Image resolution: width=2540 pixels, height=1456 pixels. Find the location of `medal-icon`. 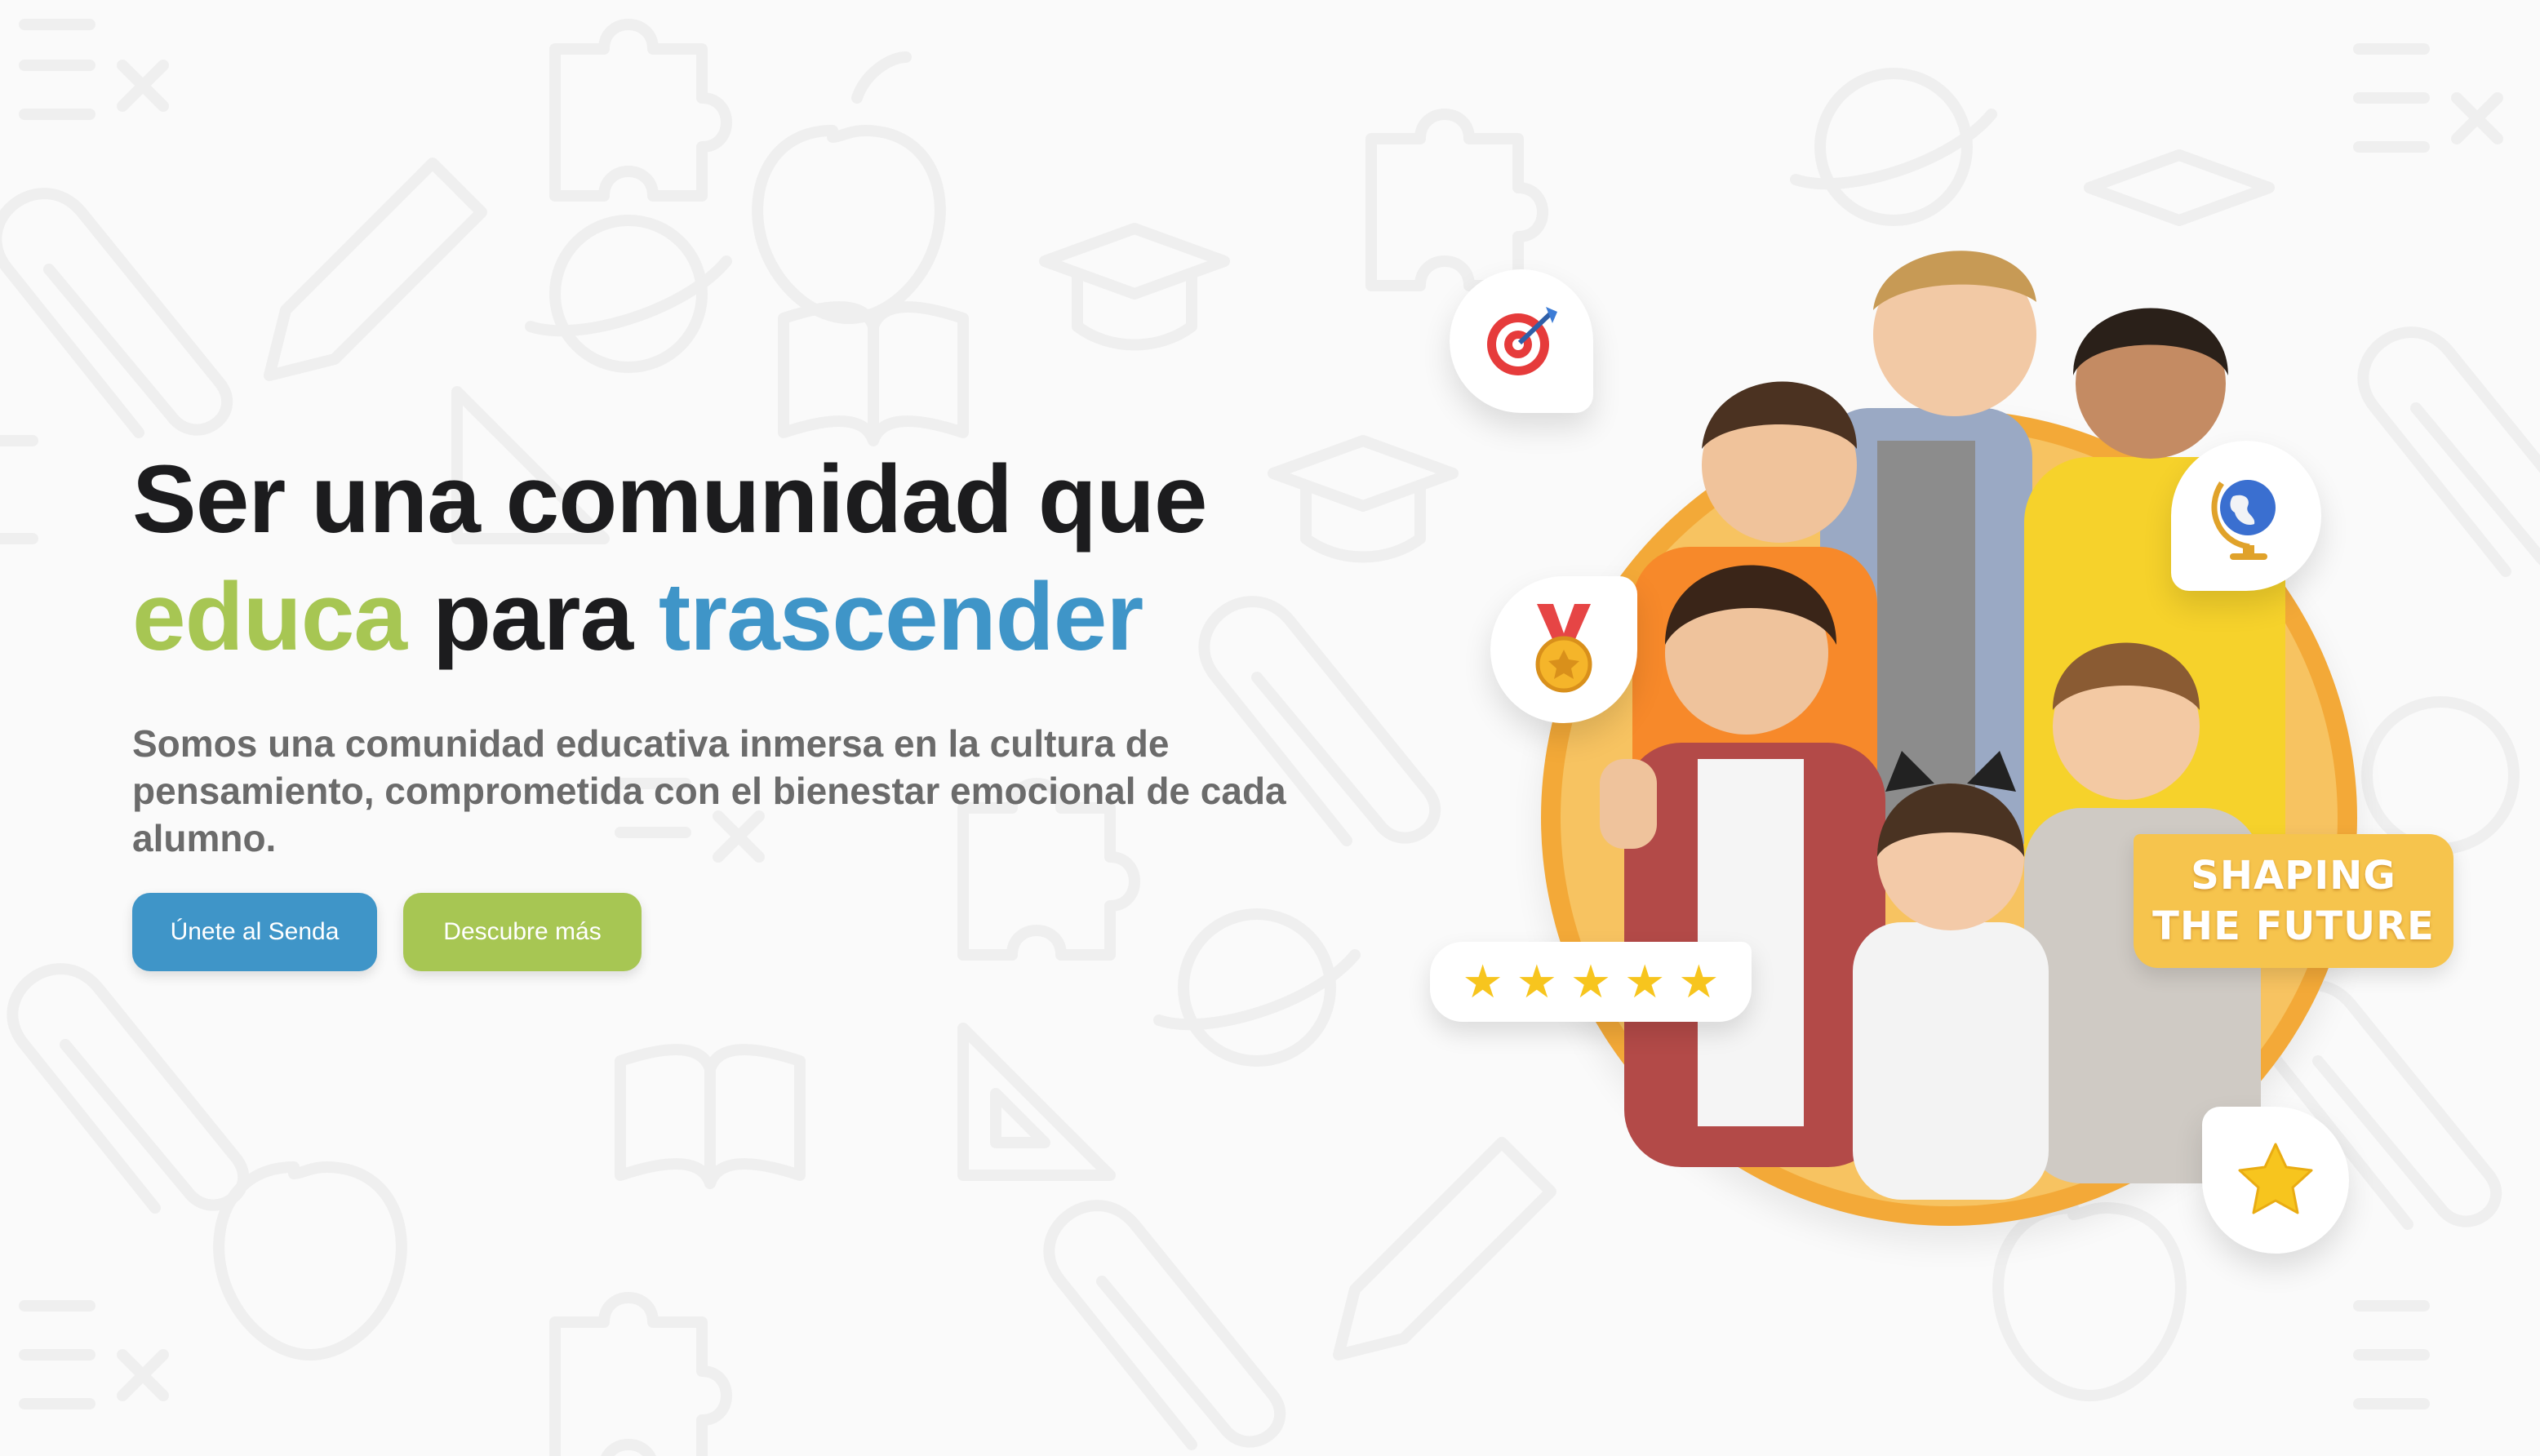

medal-icon is located at coordinates (1563, 648).